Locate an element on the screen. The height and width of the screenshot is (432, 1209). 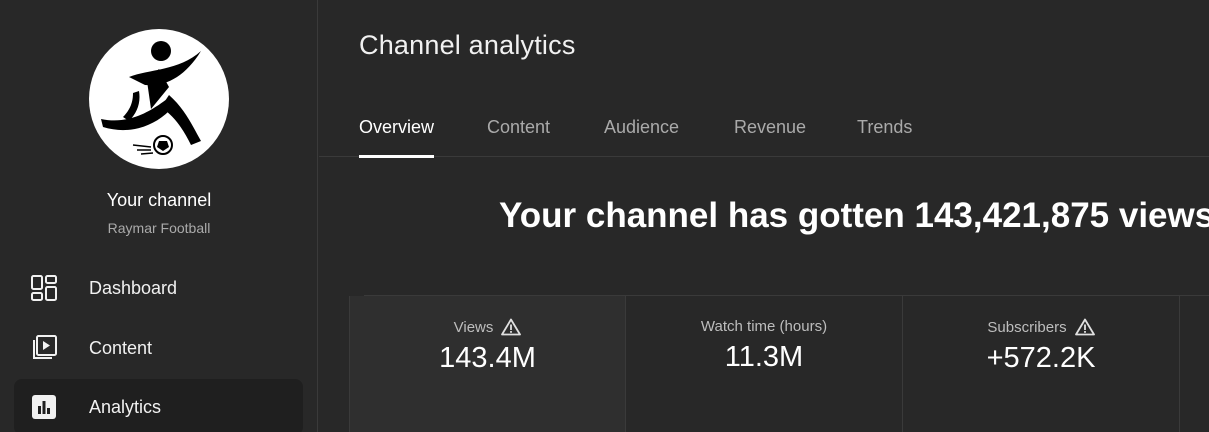
metric-value: +572.2K is located at coordinates (1041, 358).